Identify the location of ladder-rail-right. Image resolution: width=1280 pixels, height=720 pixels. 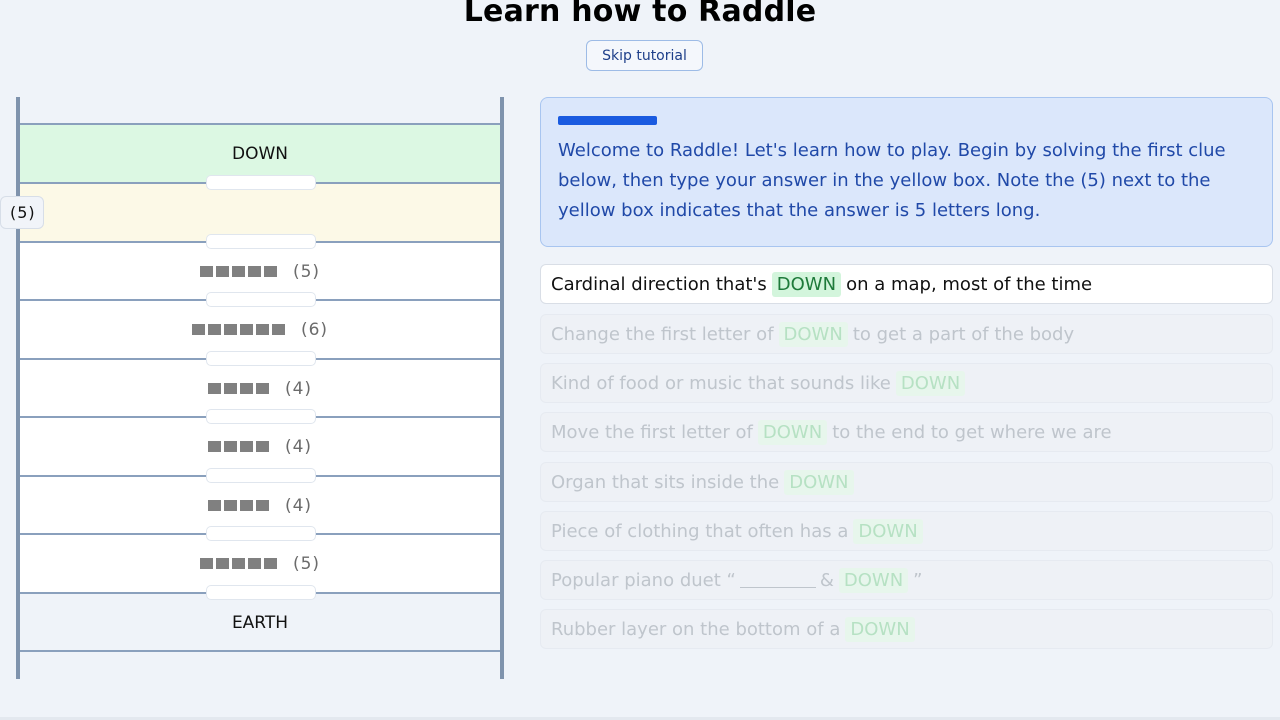
(502, 388).